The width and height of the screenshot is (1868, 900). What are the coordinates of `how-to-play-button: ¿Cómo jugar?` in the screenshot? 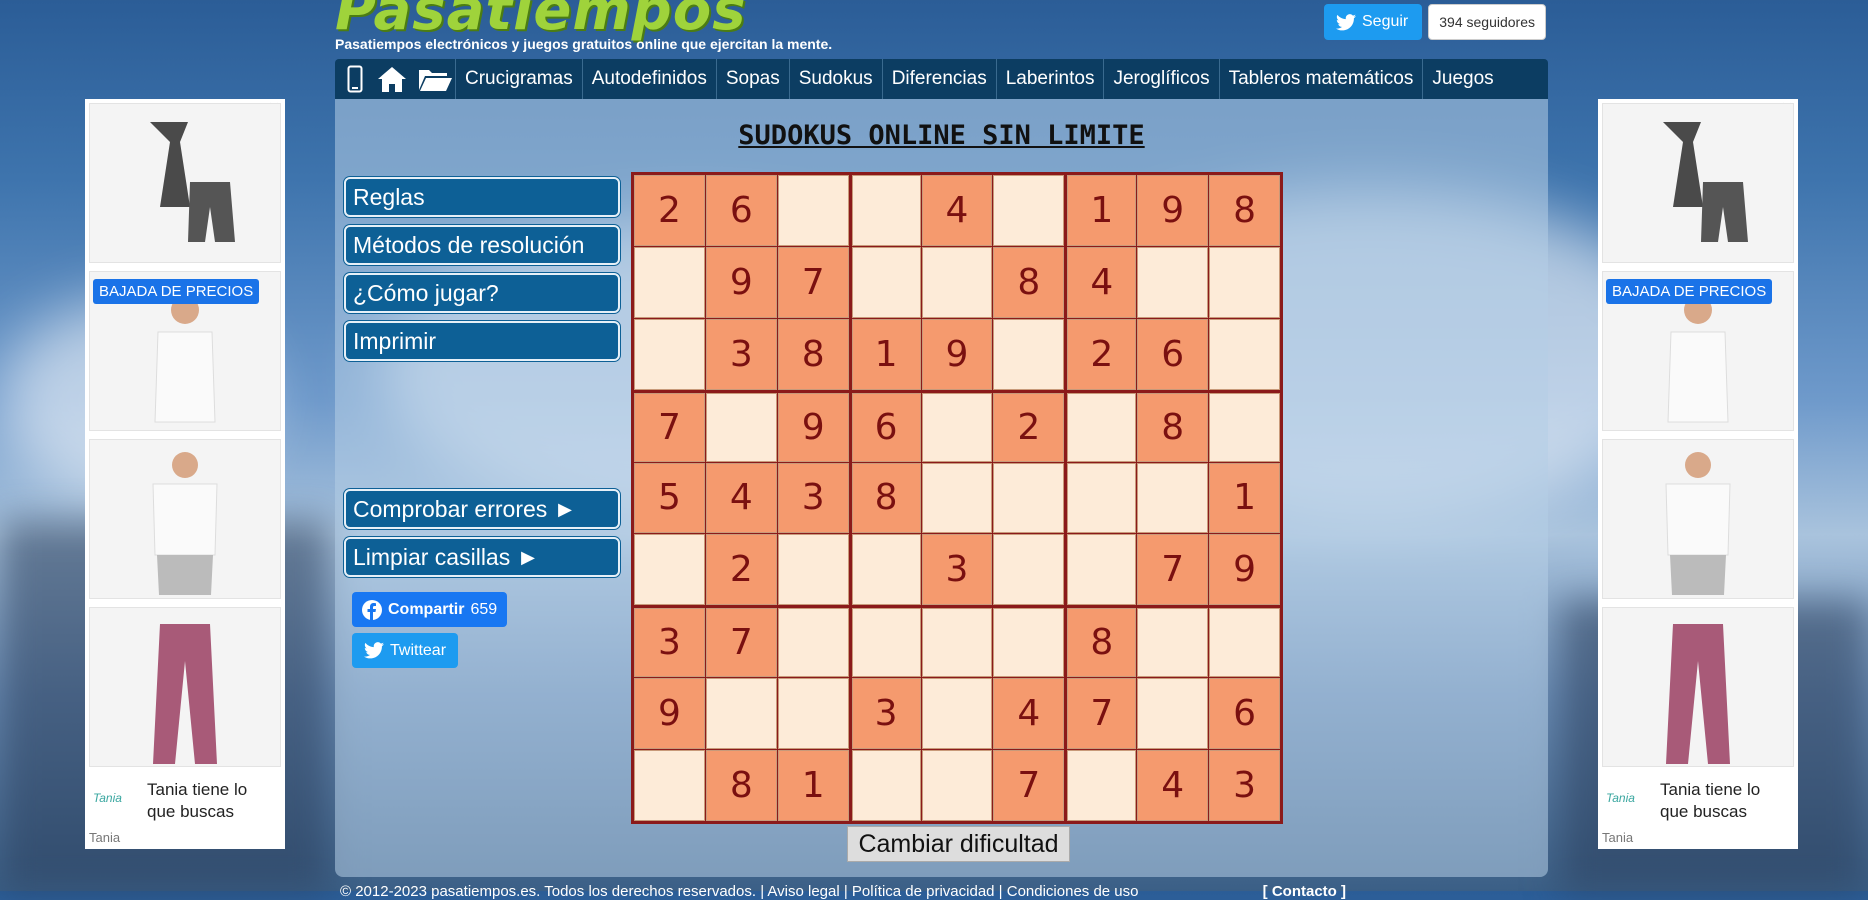 It's located at (482, 293).